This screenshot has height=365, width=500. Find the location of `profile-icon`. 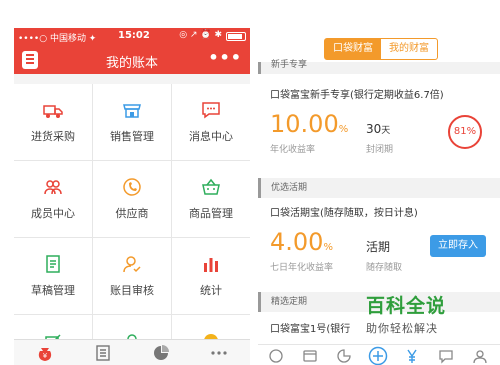

profile-icon is located at coordinates (480, 356).